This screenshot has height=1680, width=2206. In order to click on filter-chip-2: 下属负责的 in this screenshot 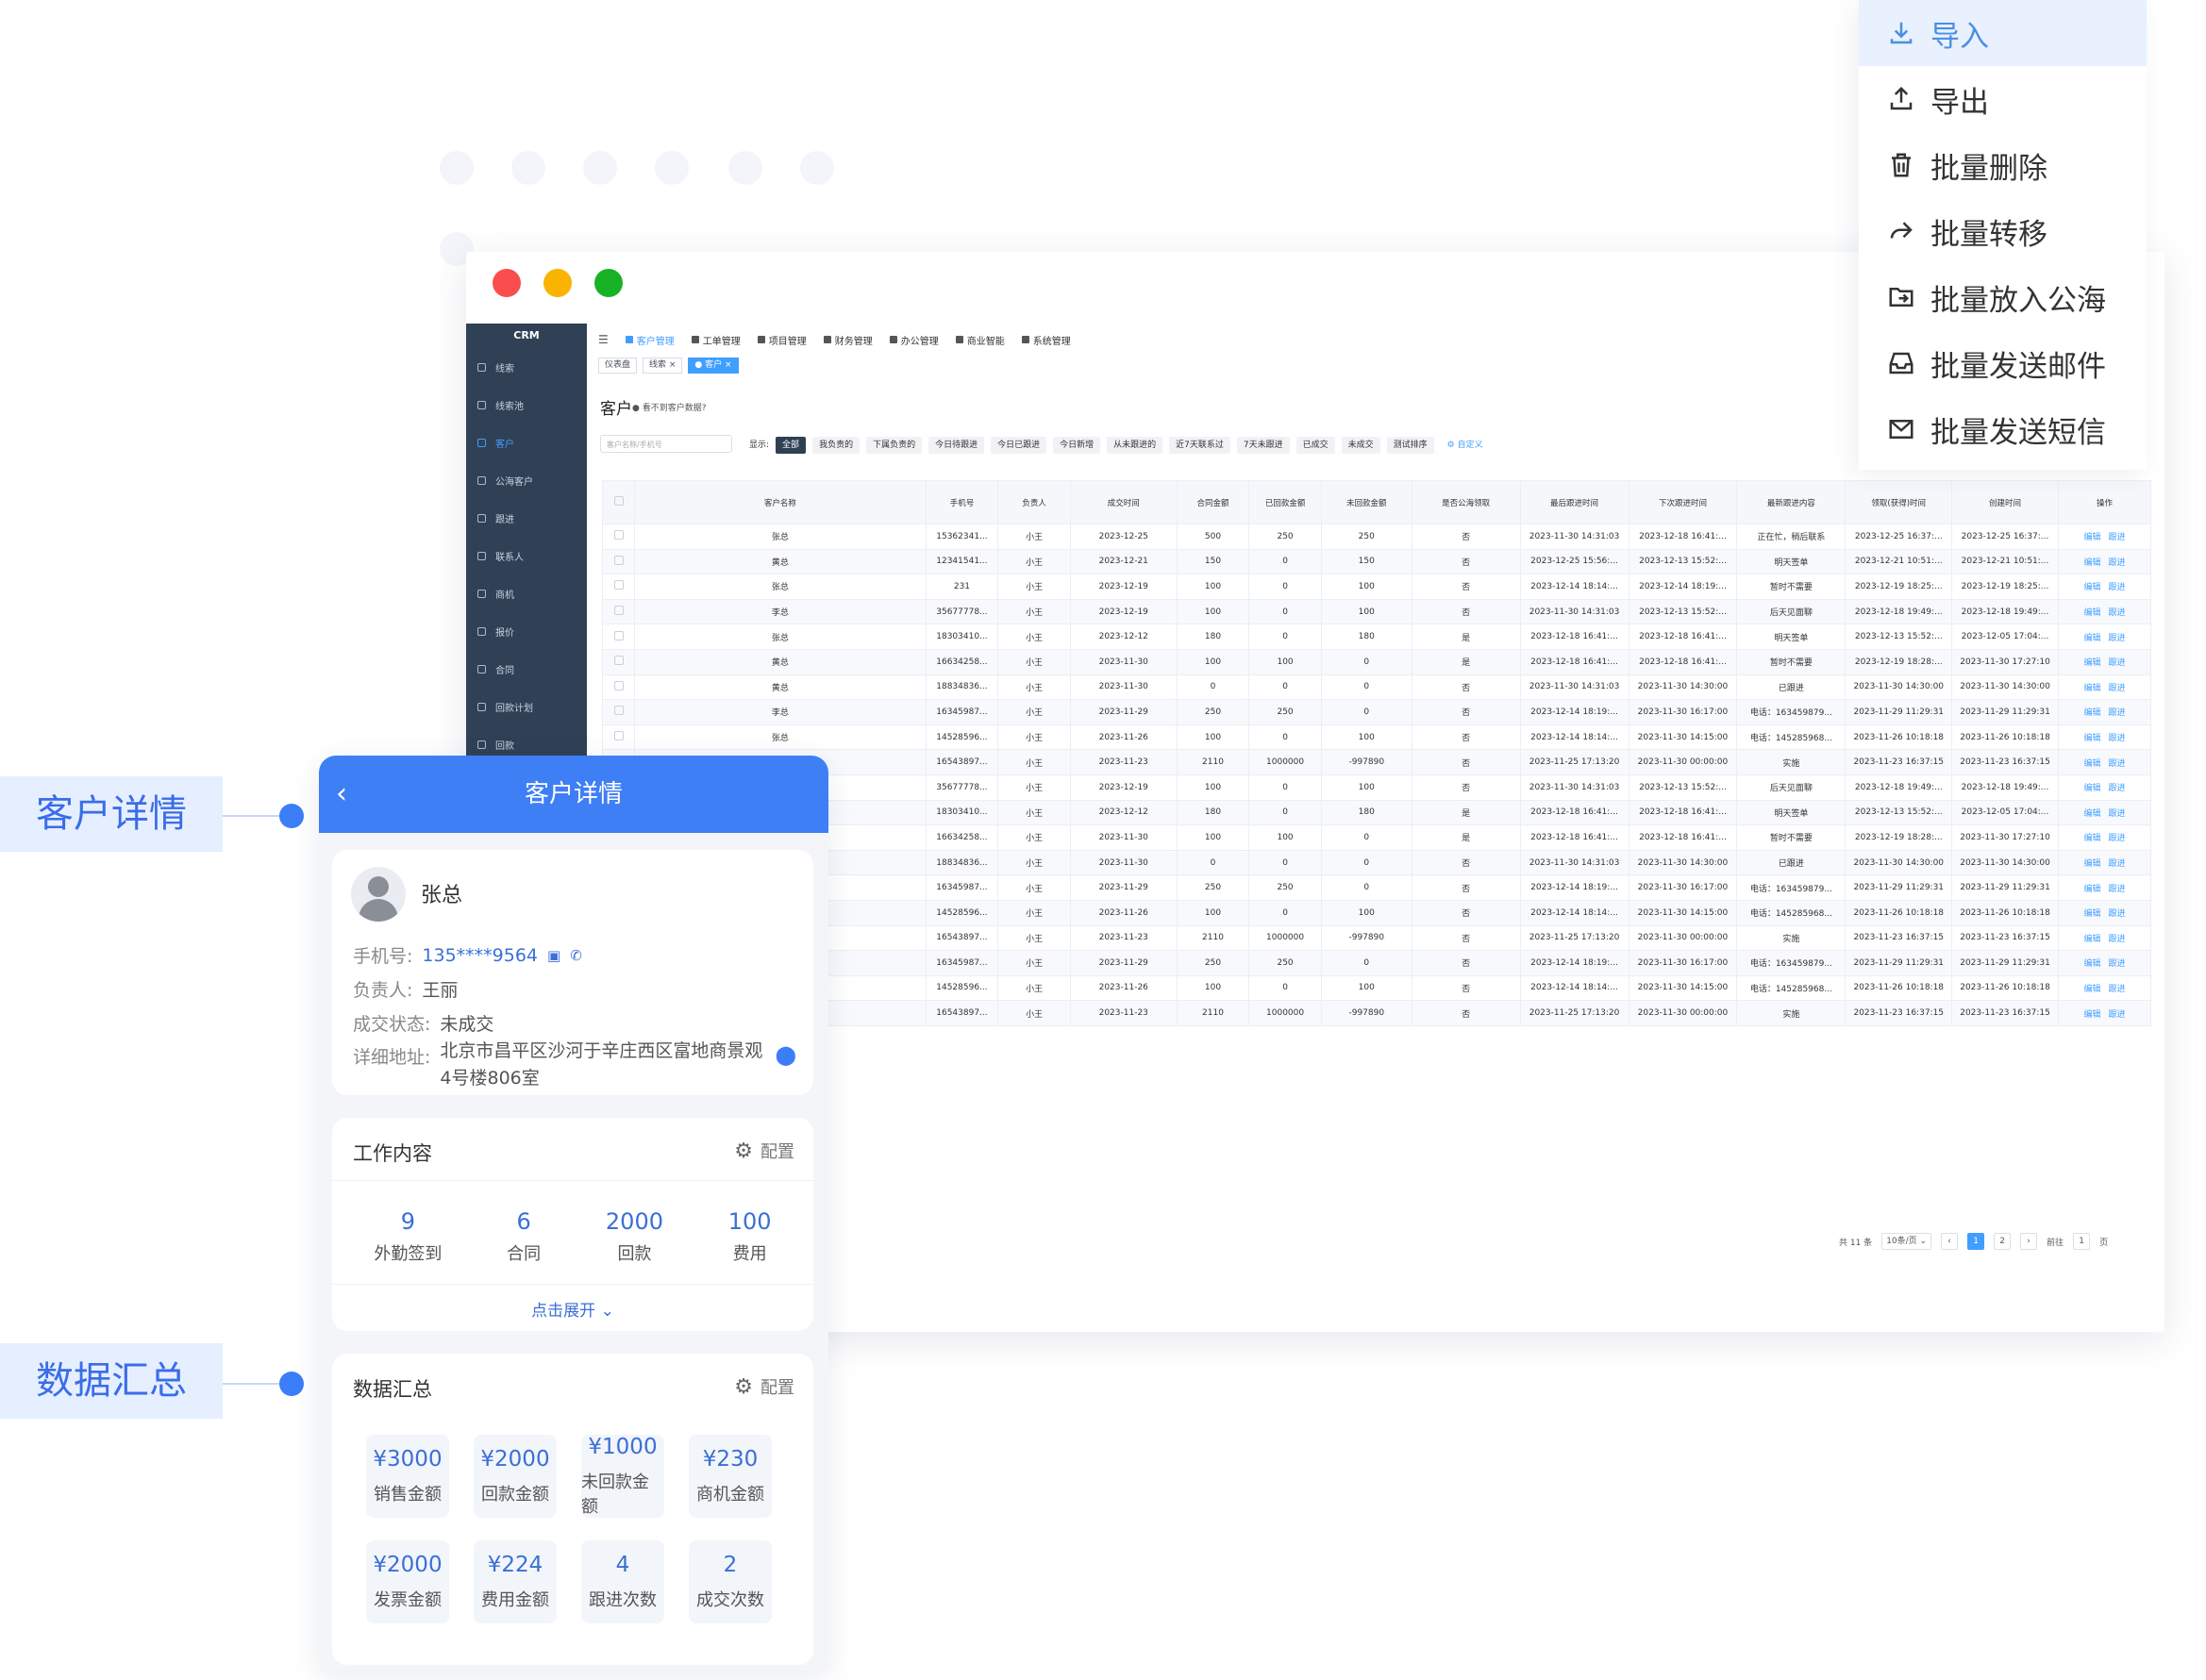, I will do `click(894, 445)`.